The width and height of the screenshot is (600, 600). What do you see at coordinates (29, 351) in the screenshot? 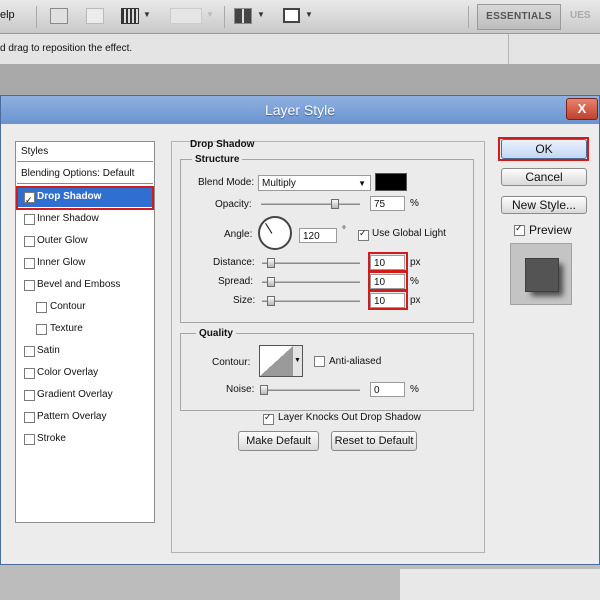
I see `satin-checkbox` at bounding box center [29, 351].